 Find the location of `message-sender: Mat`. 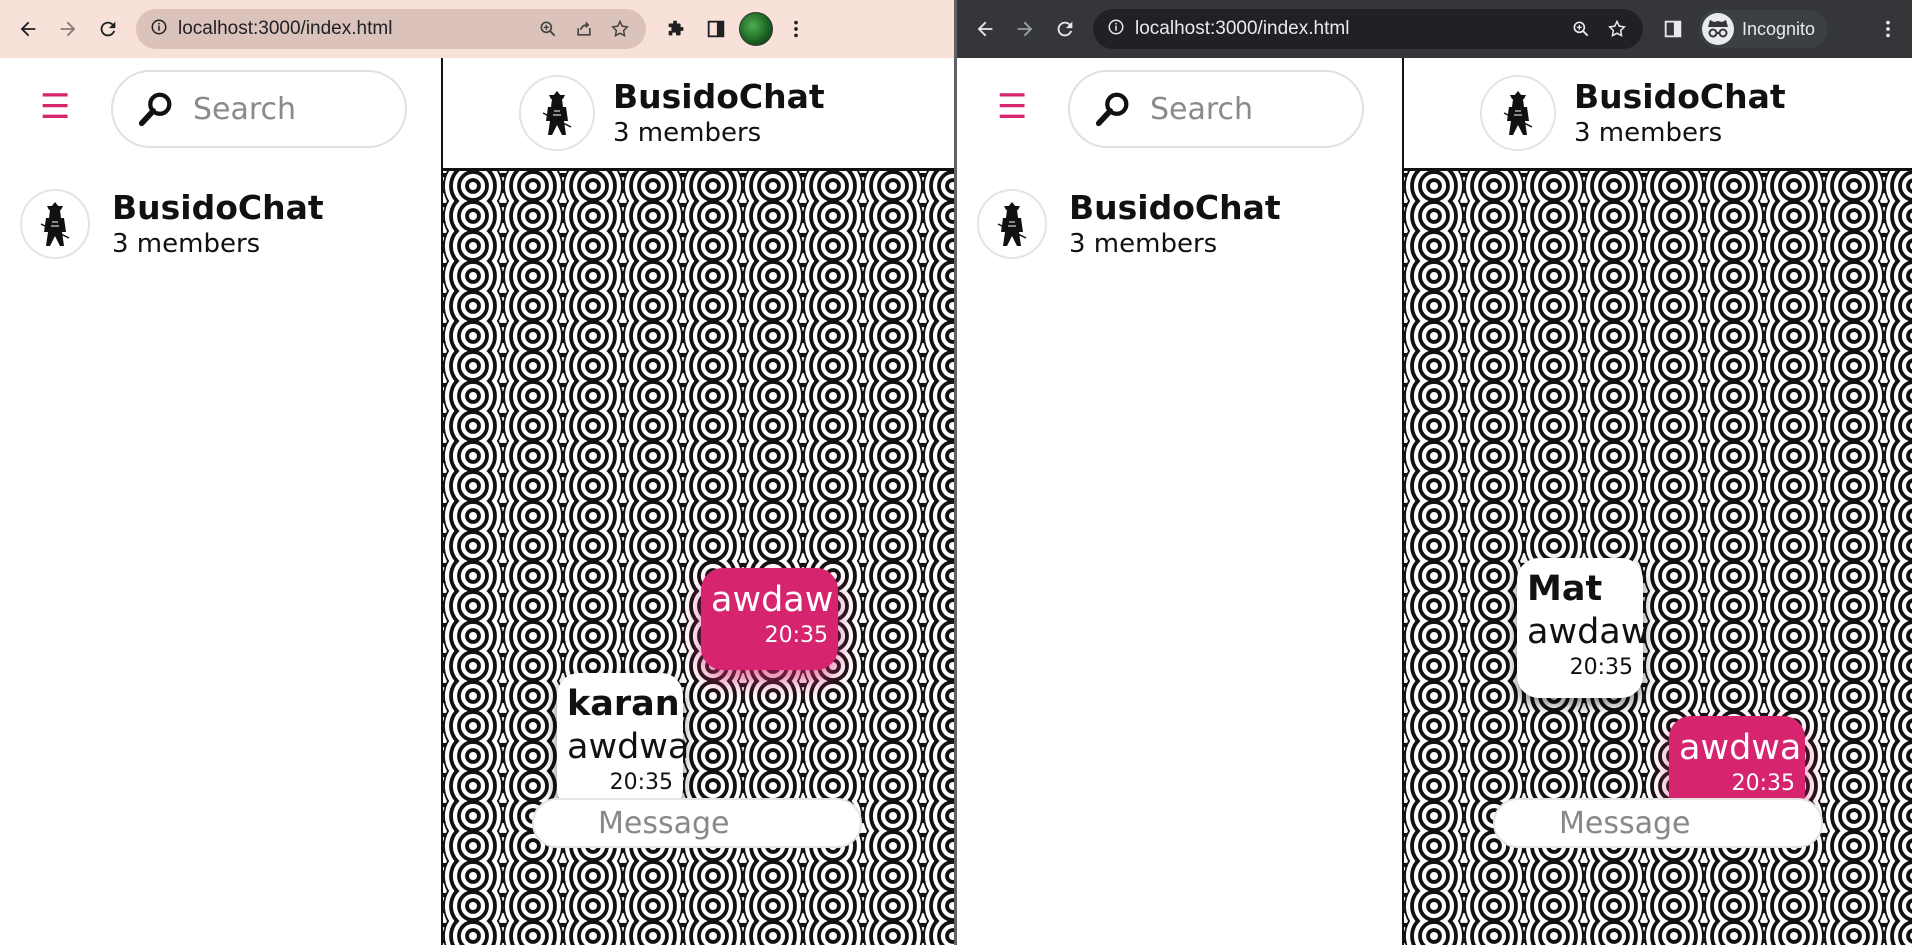

message-sender: Mat is located at coordinates (1565, 589).